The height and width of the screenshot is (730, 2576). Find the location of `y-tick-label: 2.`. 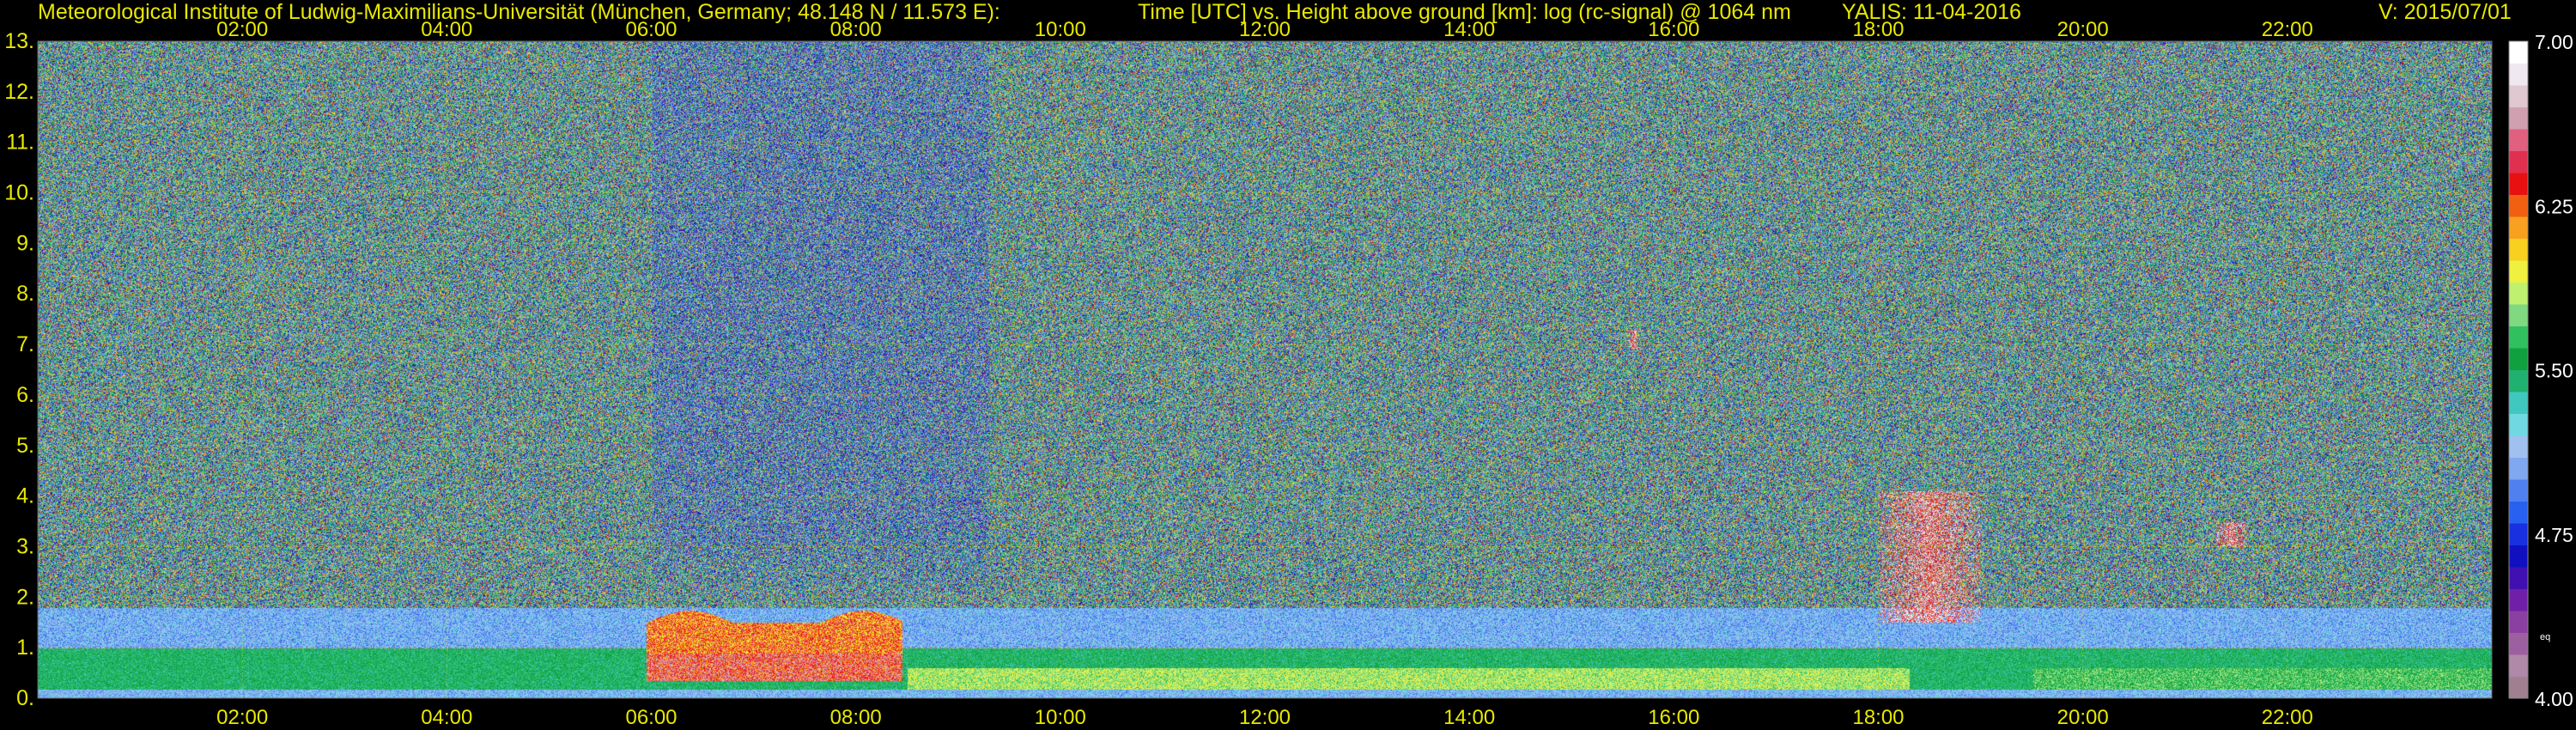

y-tick-label: 2. is located at coordinates (25, 597).